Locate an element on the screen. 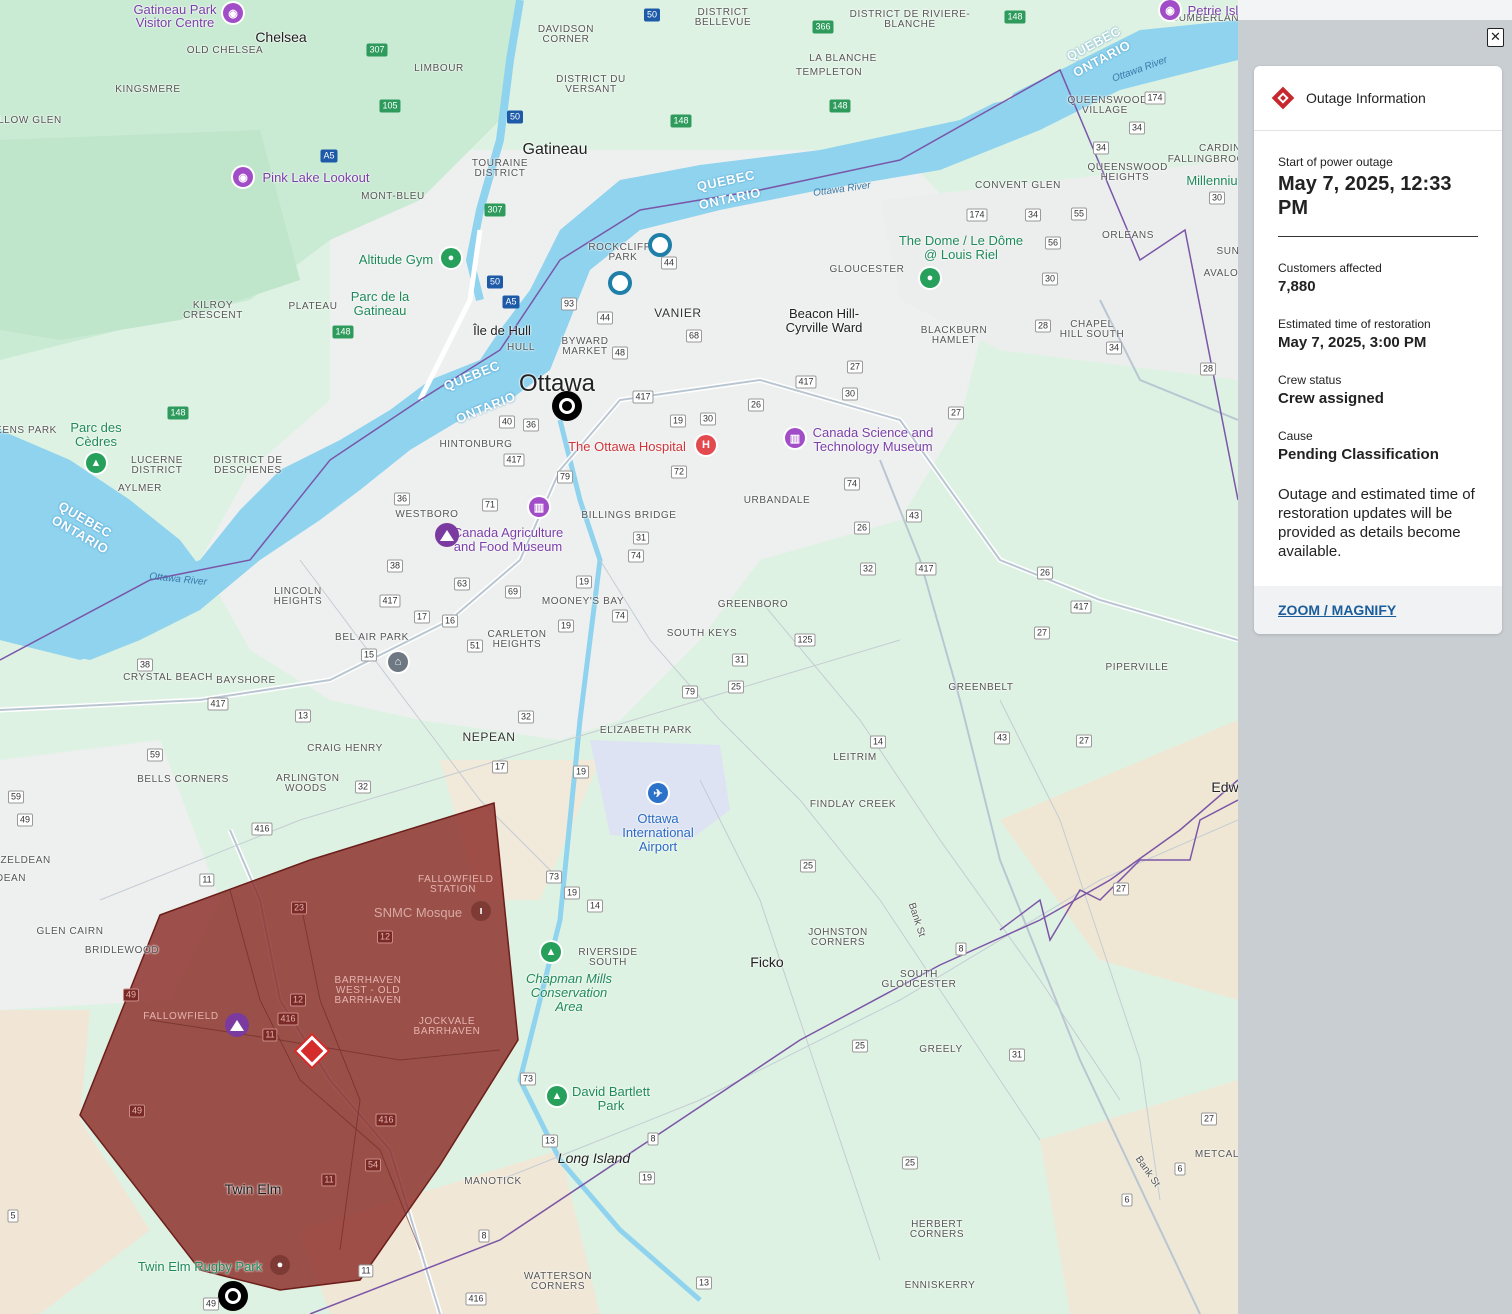  zoom-magnify-link: ZOOM / MAGNIFY is located at coordinates (1337, 610).